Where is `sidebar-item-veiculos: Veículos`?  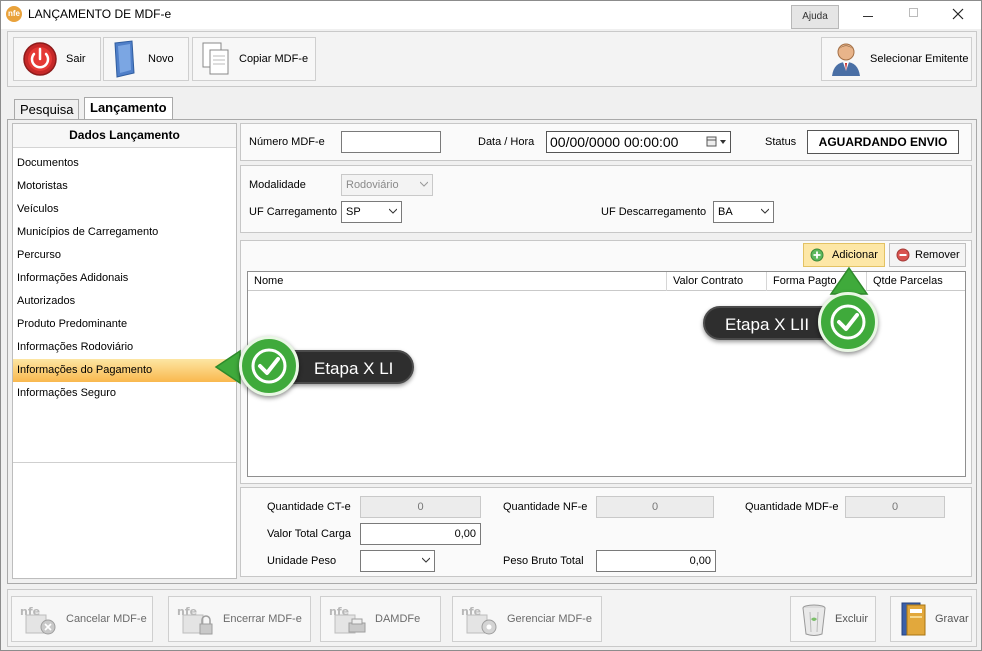
sidebar-item-veiculos: Veículos is located at coordinates (124, 209).